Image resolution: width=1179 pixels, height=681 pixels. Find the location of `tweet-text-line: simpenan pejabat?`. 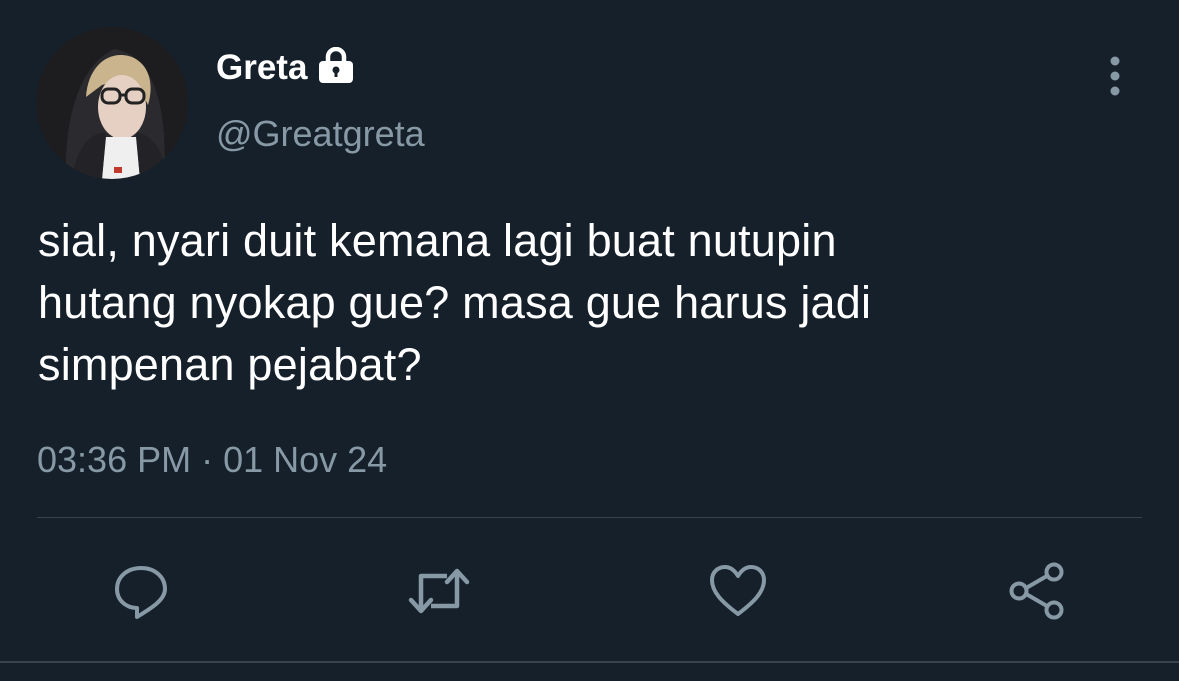

tweet-text-line: simpenan pejabat? is located at coordinates (230, 364).